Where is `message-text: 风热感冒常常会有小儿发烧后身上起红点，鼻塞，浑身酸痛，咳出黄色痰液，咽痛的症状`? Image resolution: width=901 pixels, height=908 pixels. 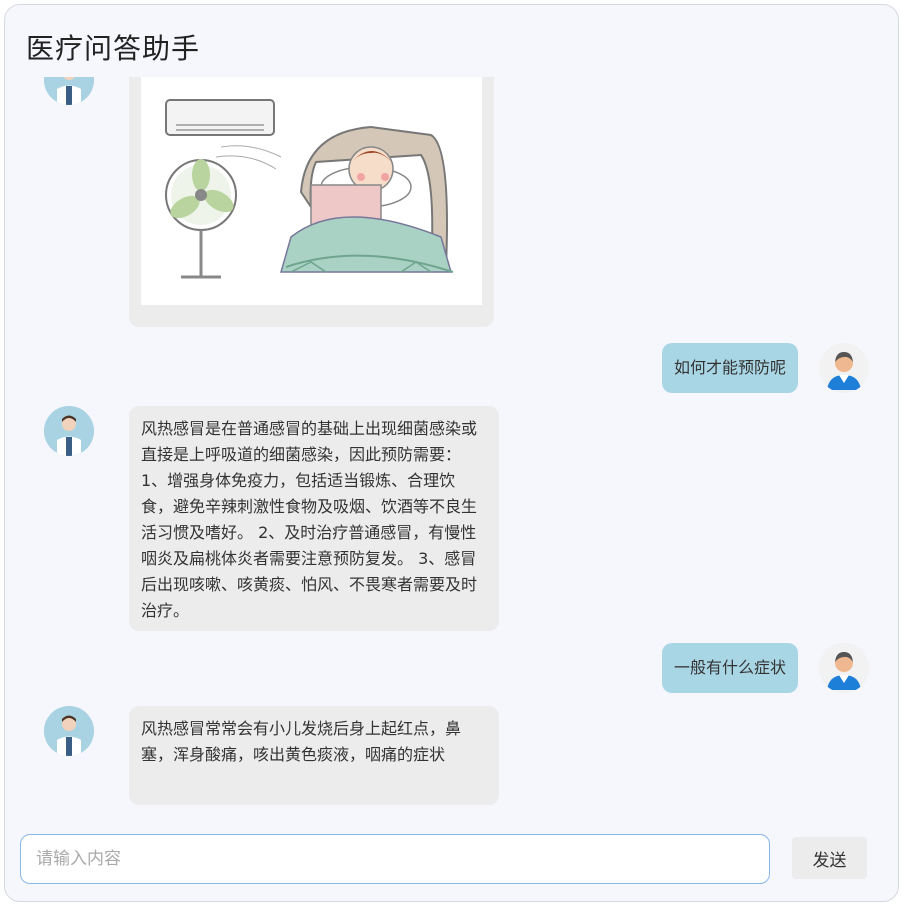
message-text: 风热感冒常常会有小儿发烧后身上起红点，鼻塞，浑身酸痛，咳出黄色痰液，咽痛的症状 is located at coordinates (301, 741).